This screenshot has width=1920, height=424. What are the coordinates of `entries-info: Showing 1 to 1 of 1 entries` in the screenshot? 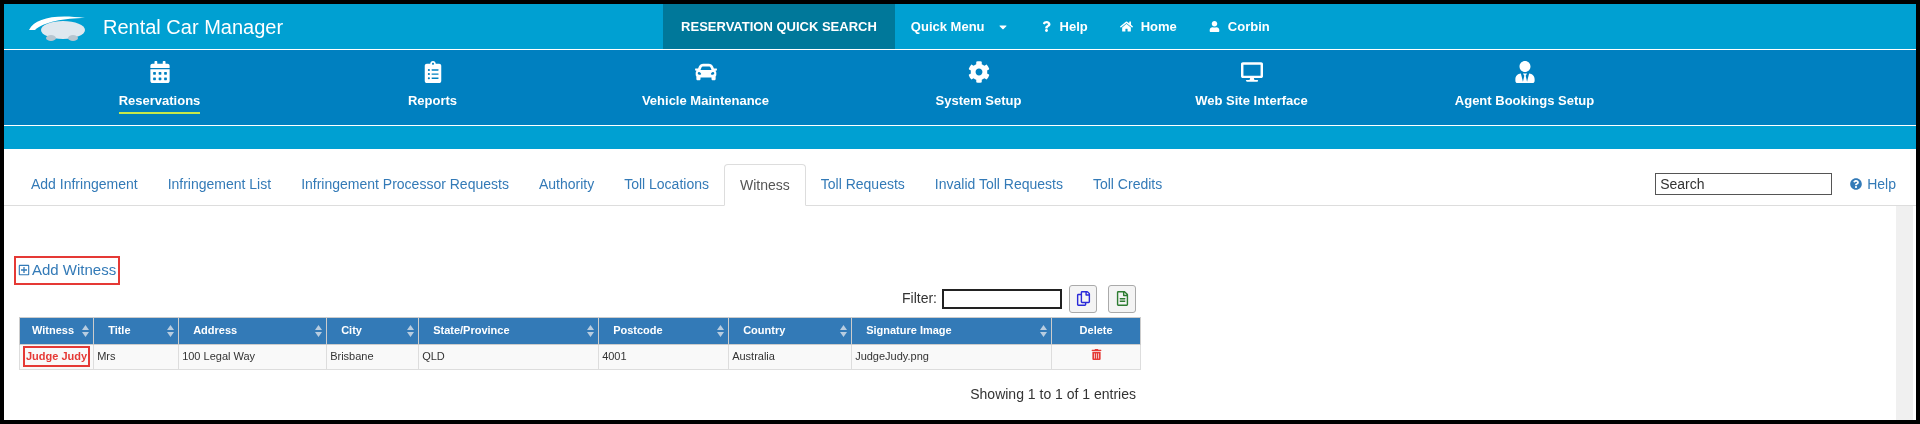 It's located at (1053, 393).